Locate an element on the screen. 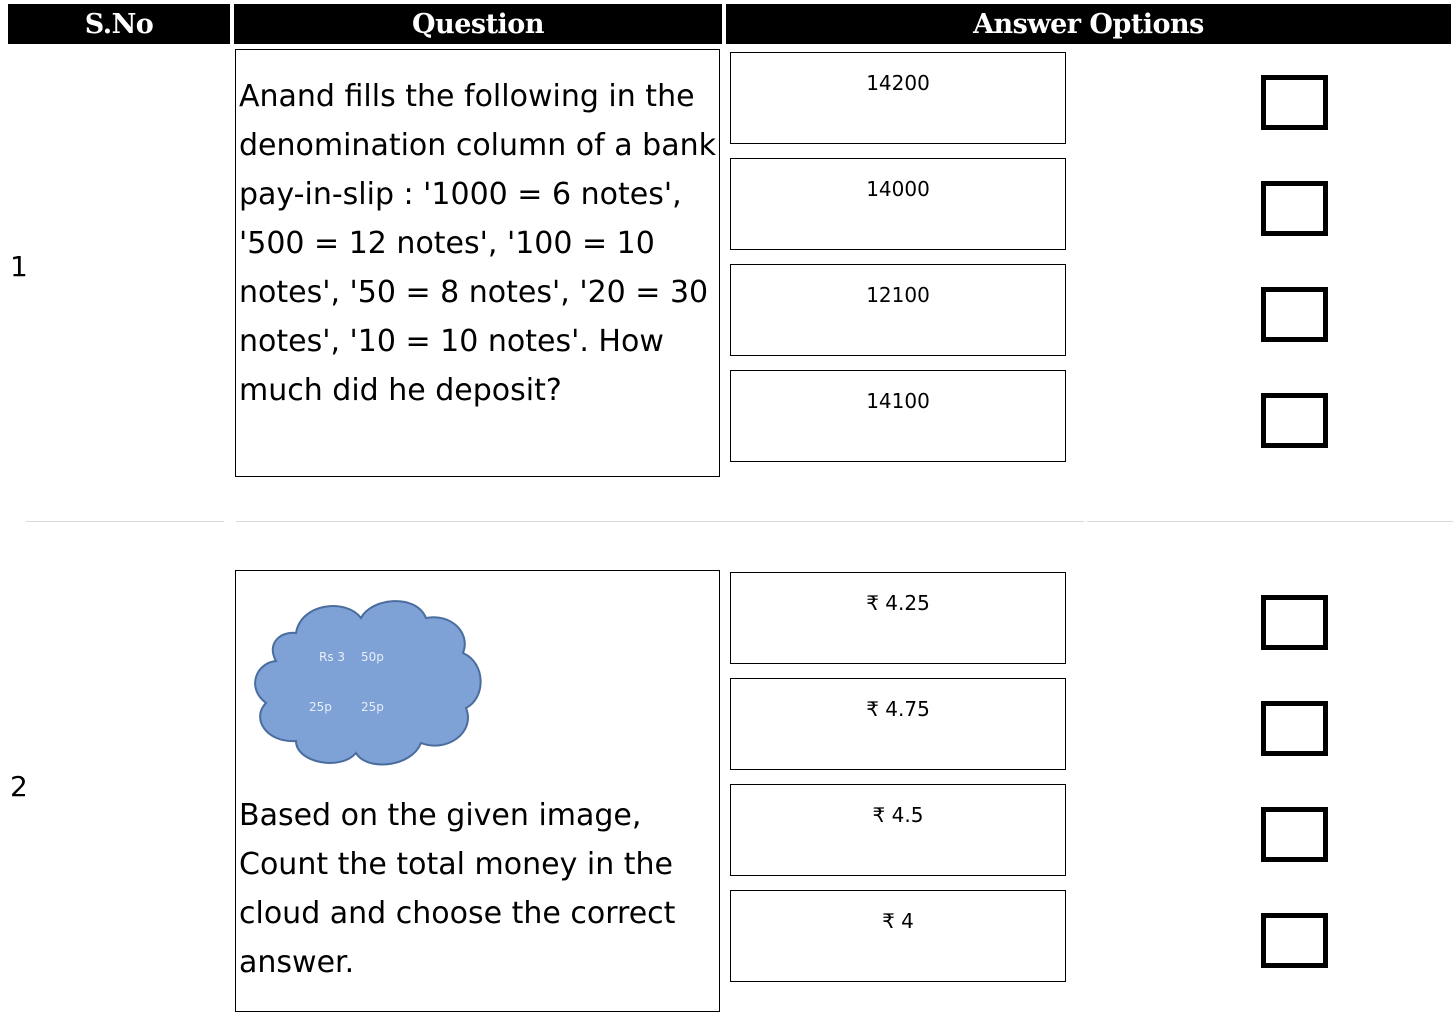 The height and width of the screenshot is (1012, 1455). answer-option: 14000 is located at coordinates (898, 204).